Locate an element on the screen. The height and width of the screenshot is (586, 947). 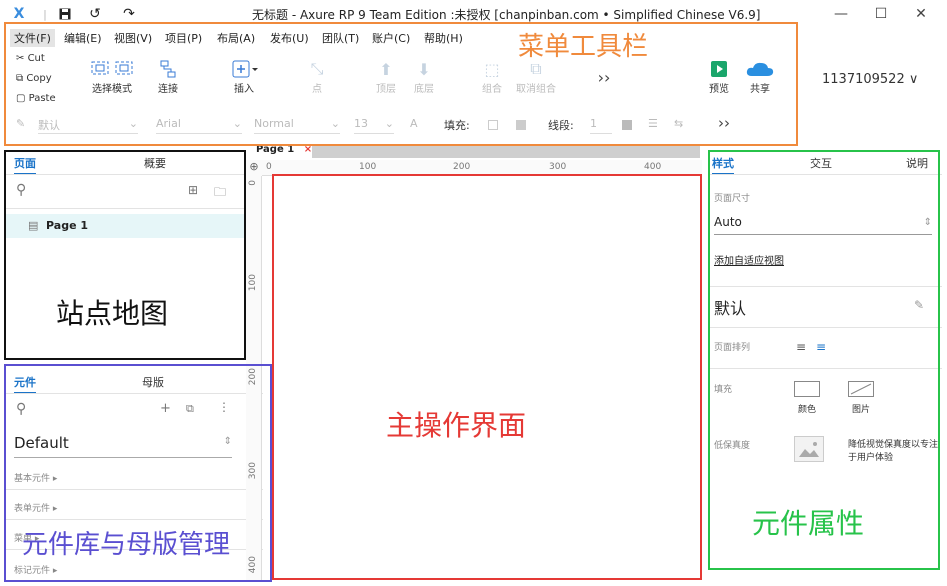
add-folder-icon: 🗀 is located at coordinates (220, 193).